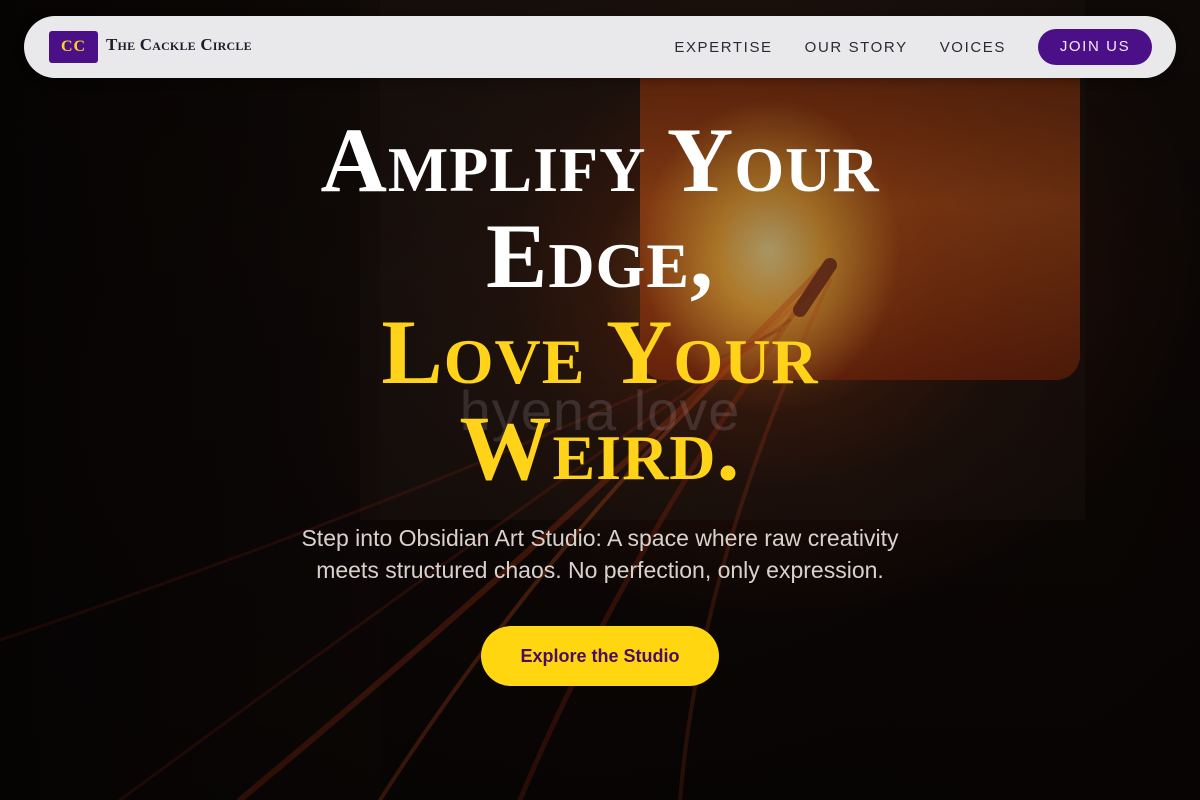 The image size is (1200, 800). What do you see at coordinates (600, 256) in the screenshot?
I see `headline-line-2: Edge,` at bounding box center [600, 256].